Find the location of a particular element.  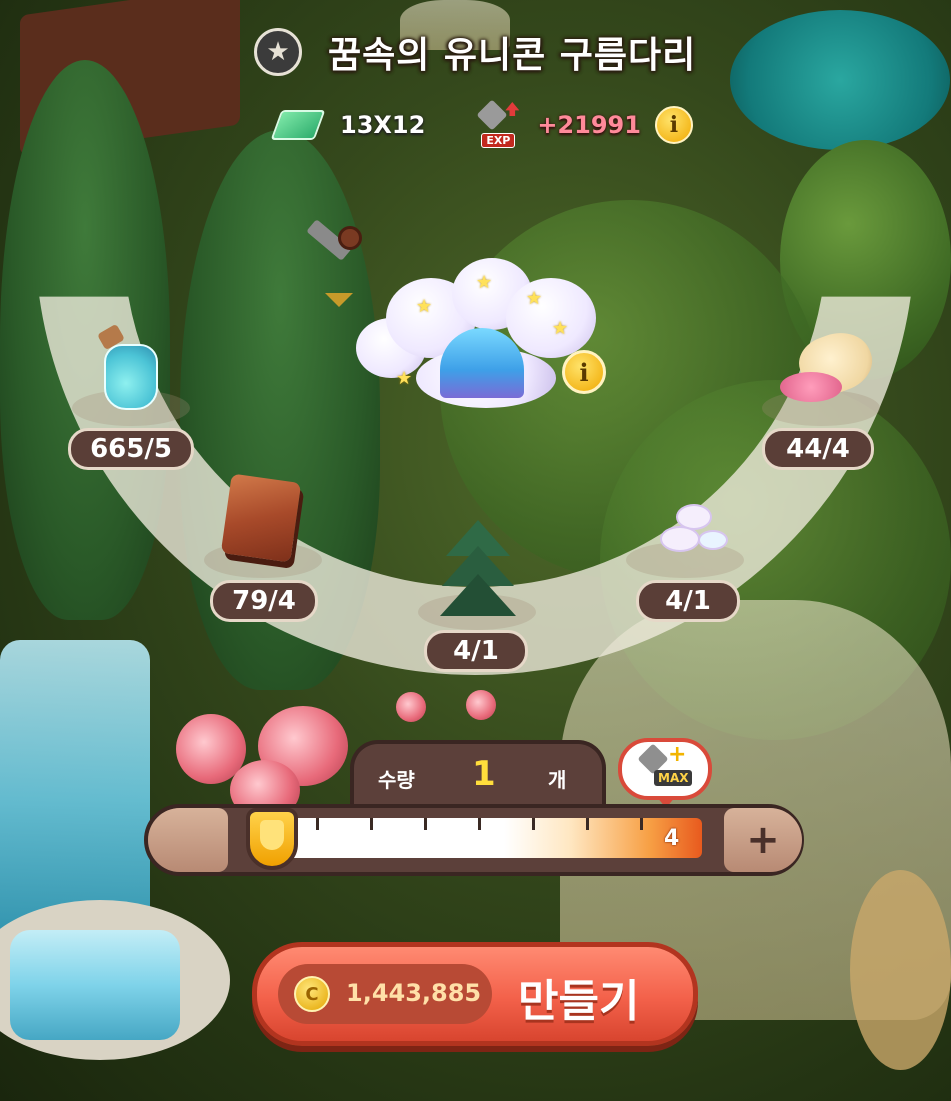

exp-label: EXP is located at coordinates (498, 140).